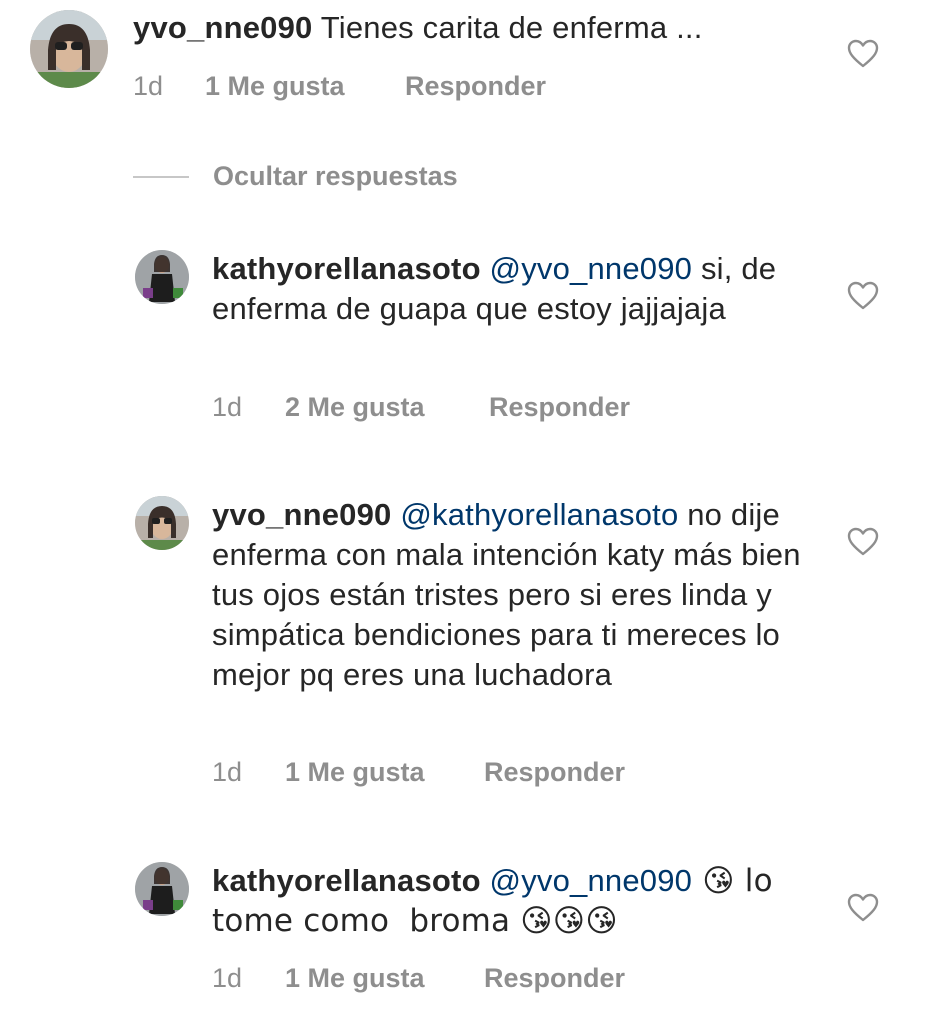 The image size is (933, 1024). What do you see at coordinates (335, 176) in the screenshot?
I see `hide-replies-button: Ocultar respuestas` at bounding box center [335, 176].